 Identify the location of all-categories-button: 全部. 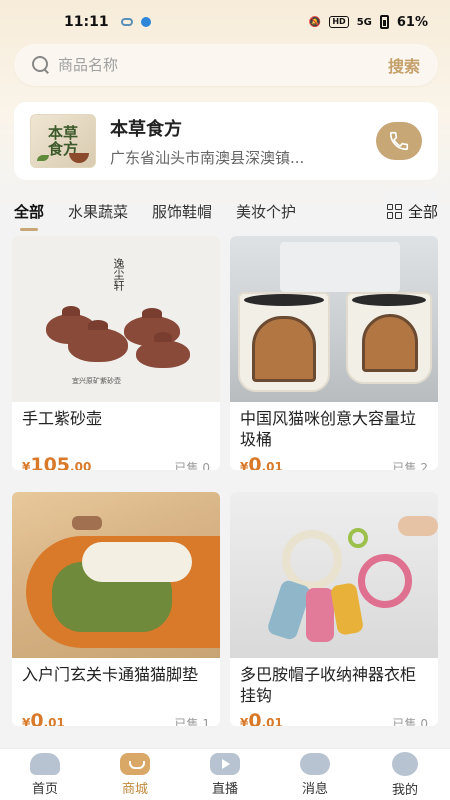
(406, 211).